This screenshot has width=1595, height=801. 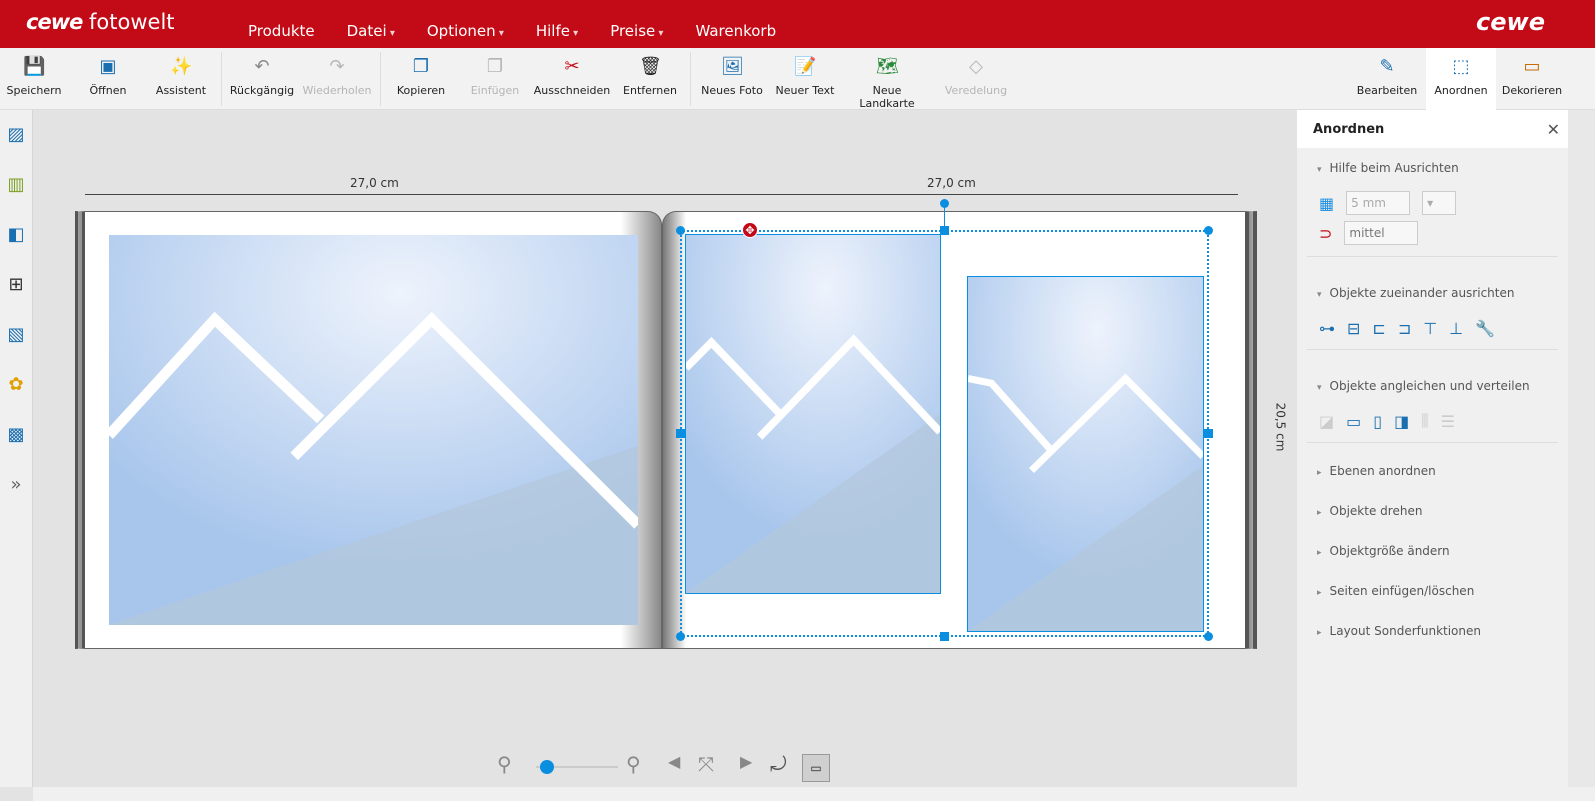 What do you see at coordinates (108, 79) in the screenshot?
I see `open-button: ▣ Öffnen` at bounding box center [108, 79].